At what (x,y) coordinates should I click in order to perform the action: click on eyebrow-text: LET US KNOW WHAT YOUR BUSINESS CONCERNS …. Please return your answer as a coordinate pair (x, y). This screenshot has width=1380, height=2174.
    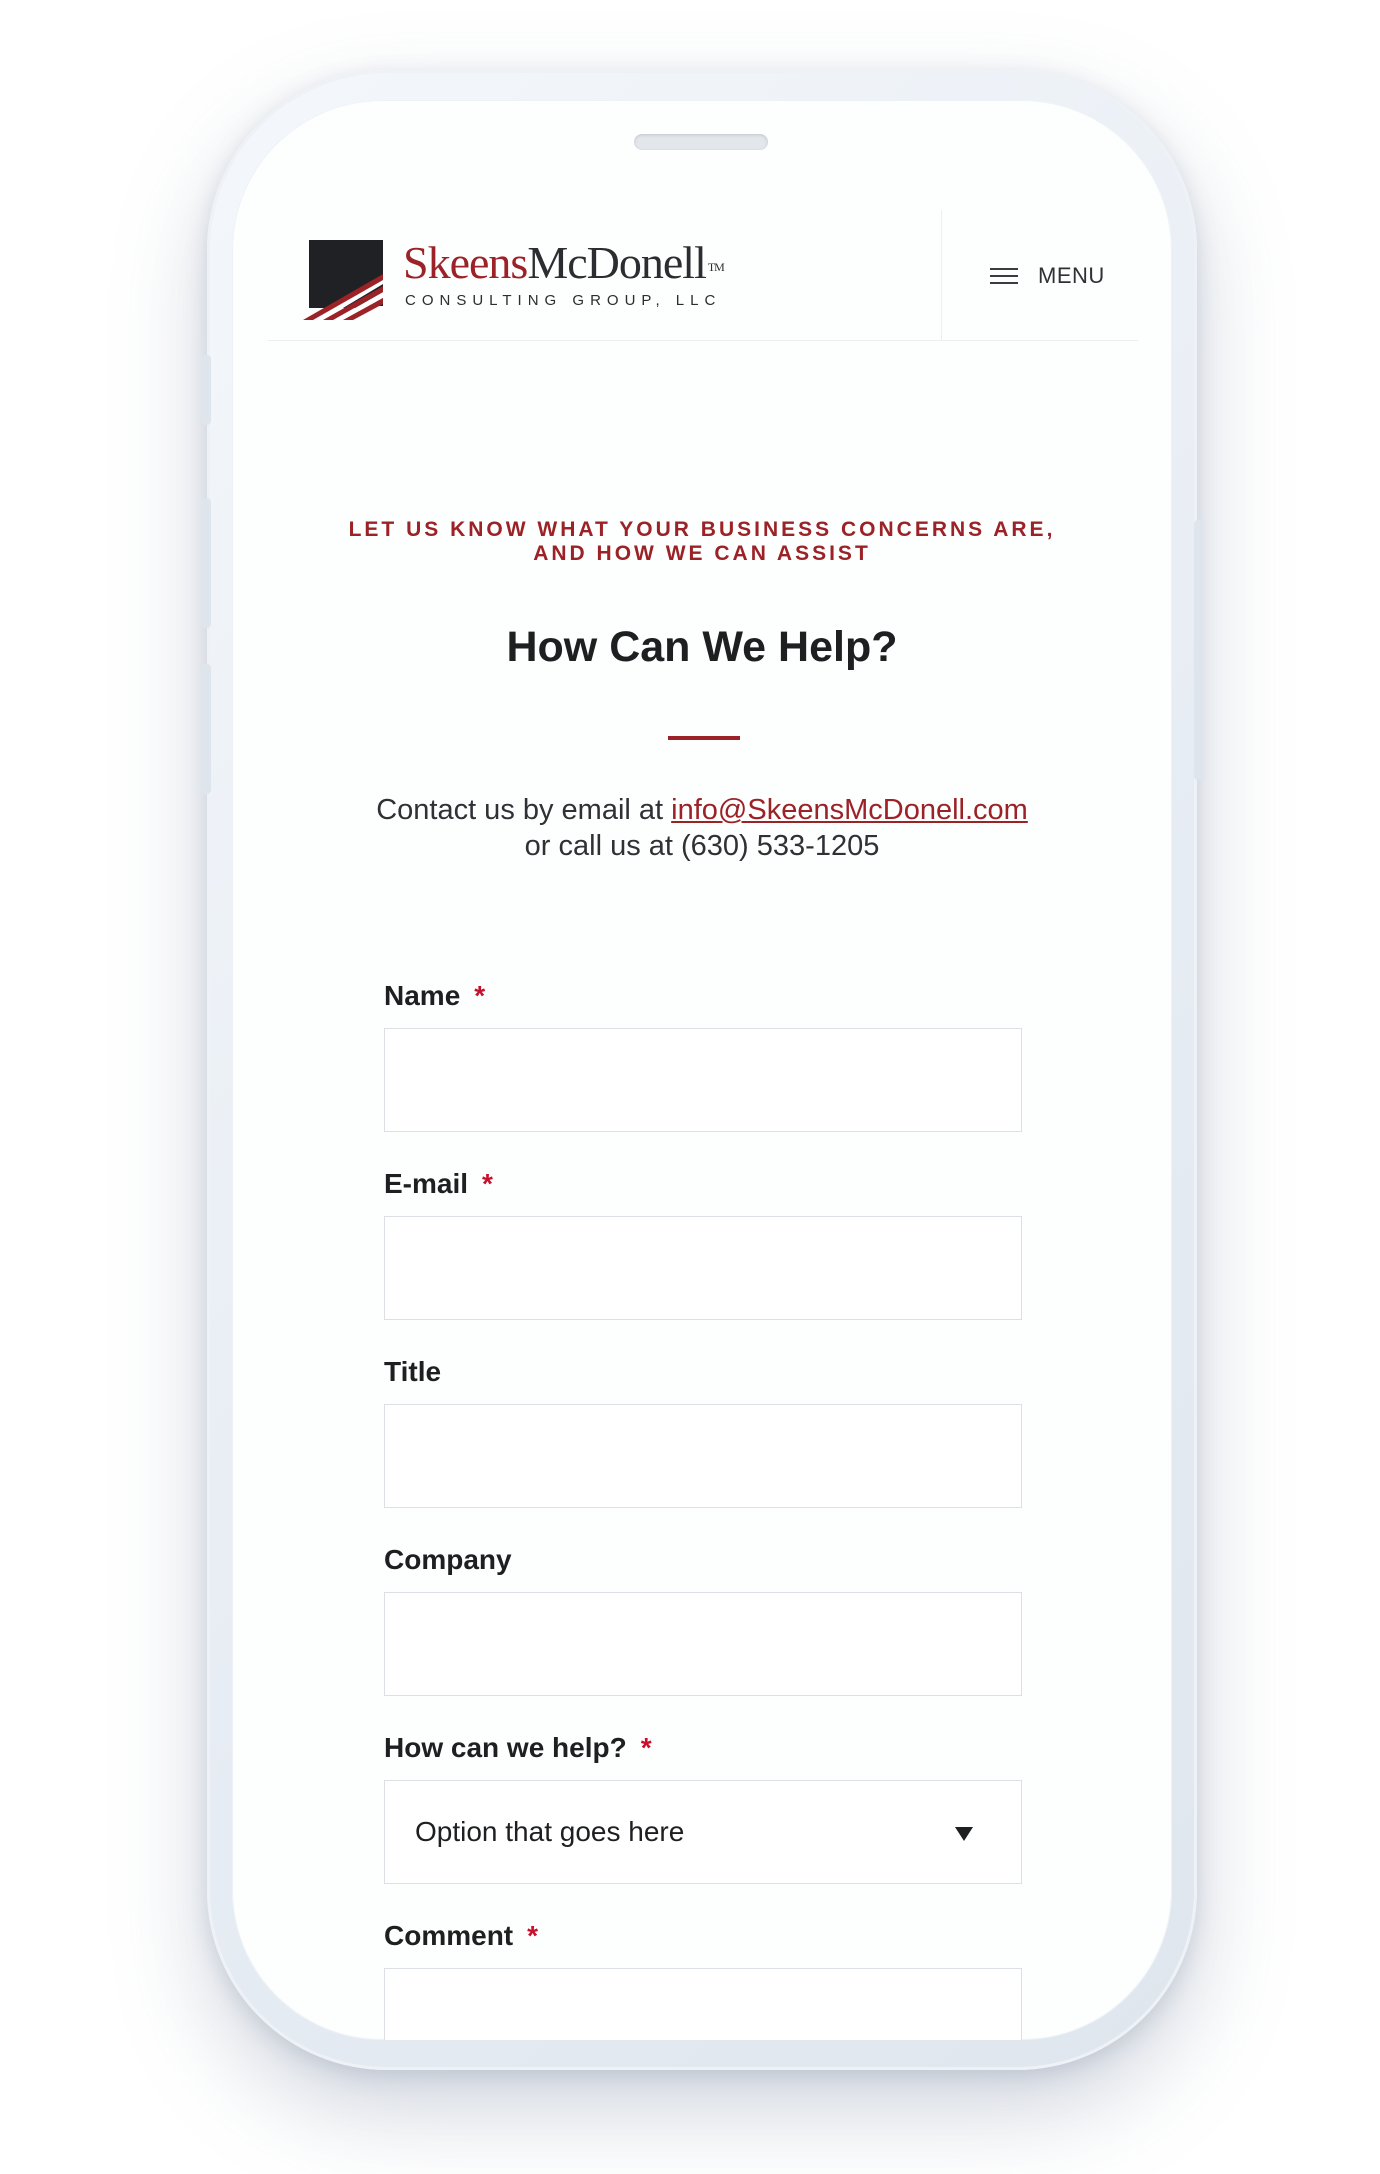
    Looking at the image, I should click on (702, 542).